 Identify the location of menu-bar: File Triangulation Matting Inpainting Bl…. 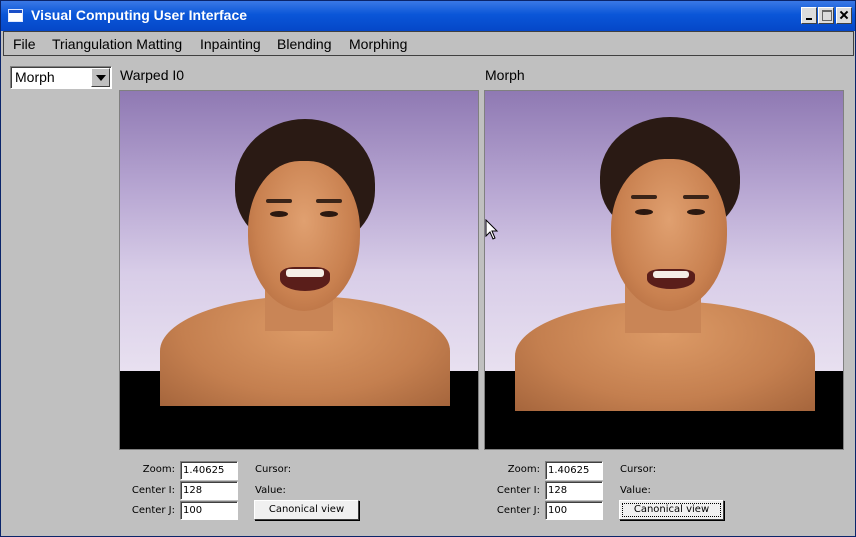
(428, 43).